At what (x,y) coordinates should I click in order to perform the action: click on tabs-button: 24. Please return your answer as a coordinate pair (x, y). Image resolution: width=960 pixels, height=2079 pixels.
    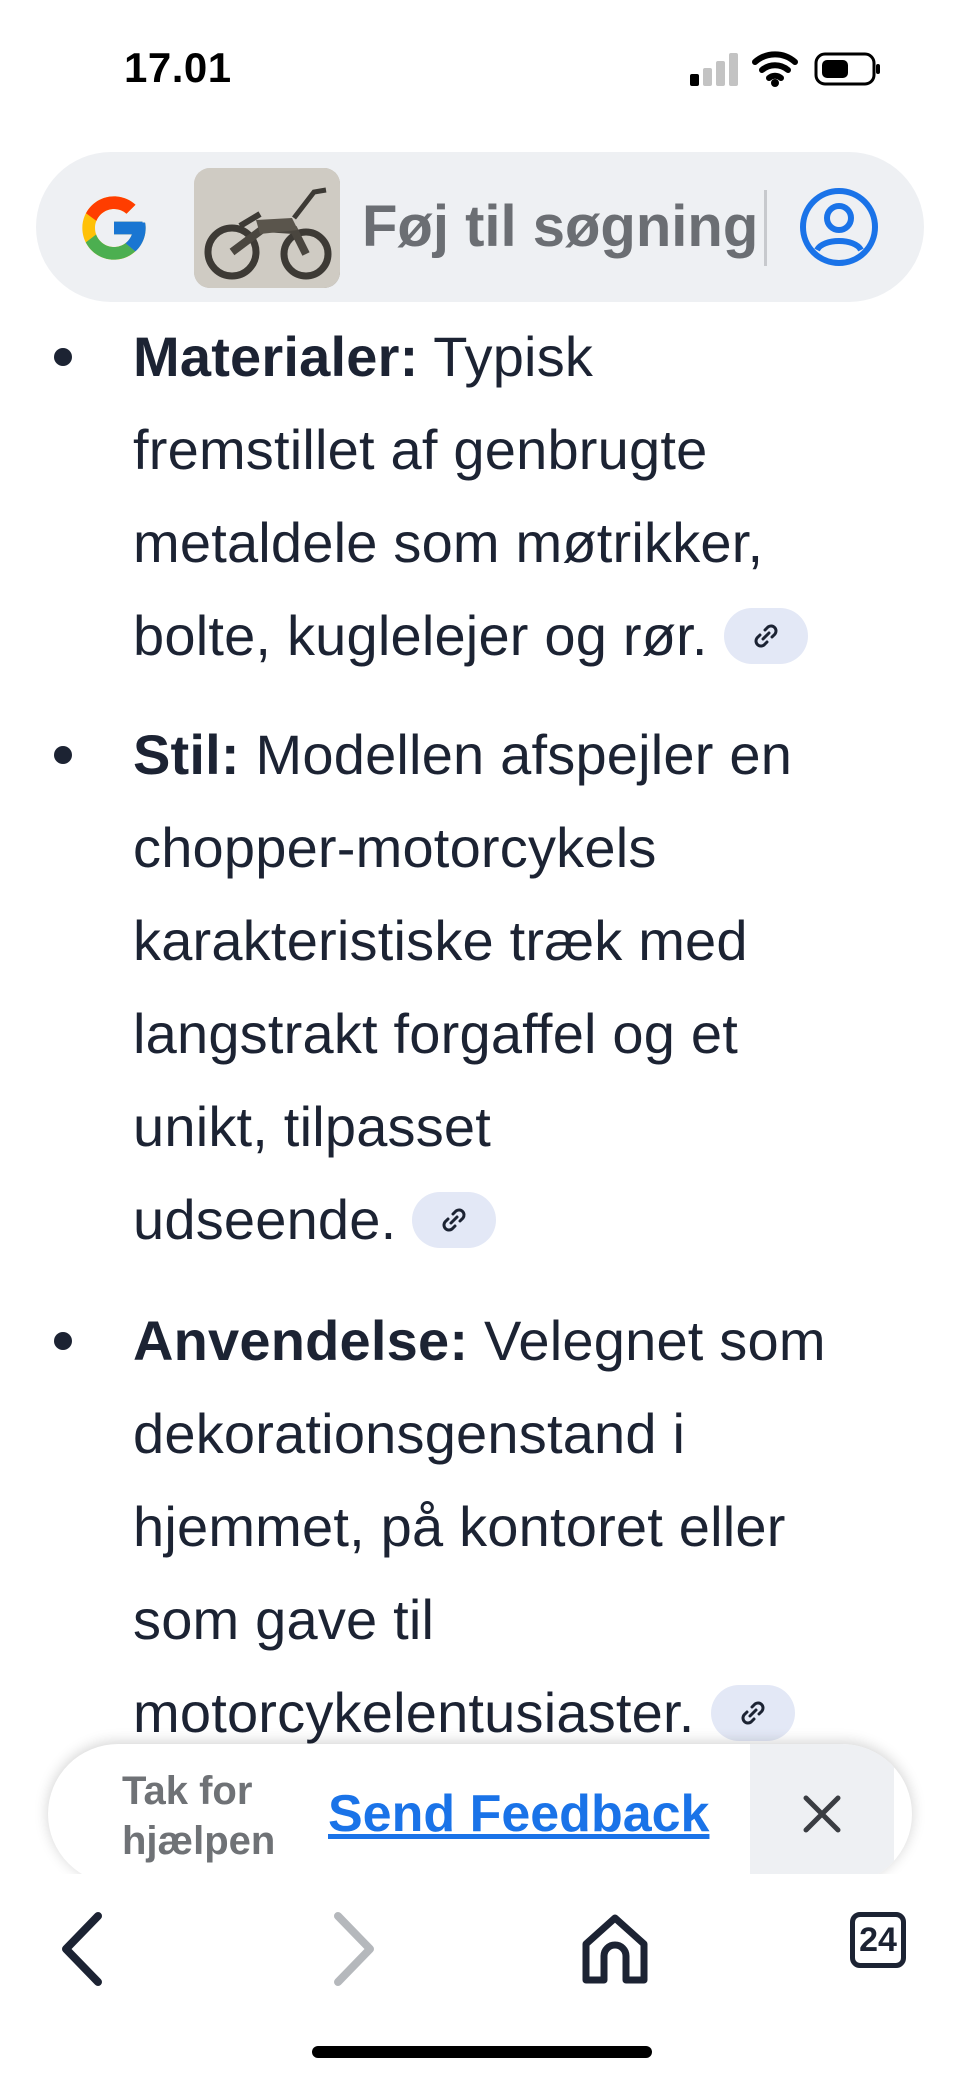
    Looking at the image, I should click on (878, 1940).